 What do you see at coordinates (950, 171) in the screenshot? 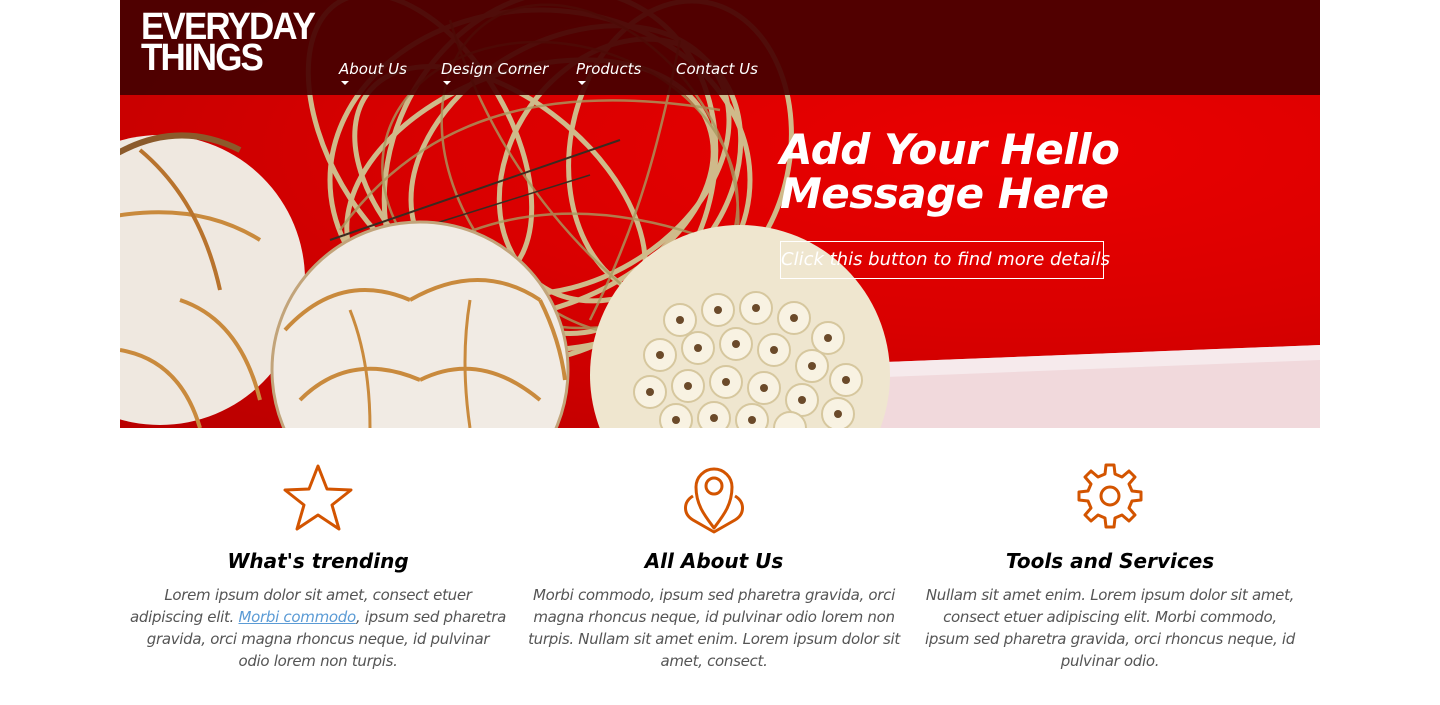
I see `hero-title: Add Your Hello Message Here` at bounding box center [950, 171].